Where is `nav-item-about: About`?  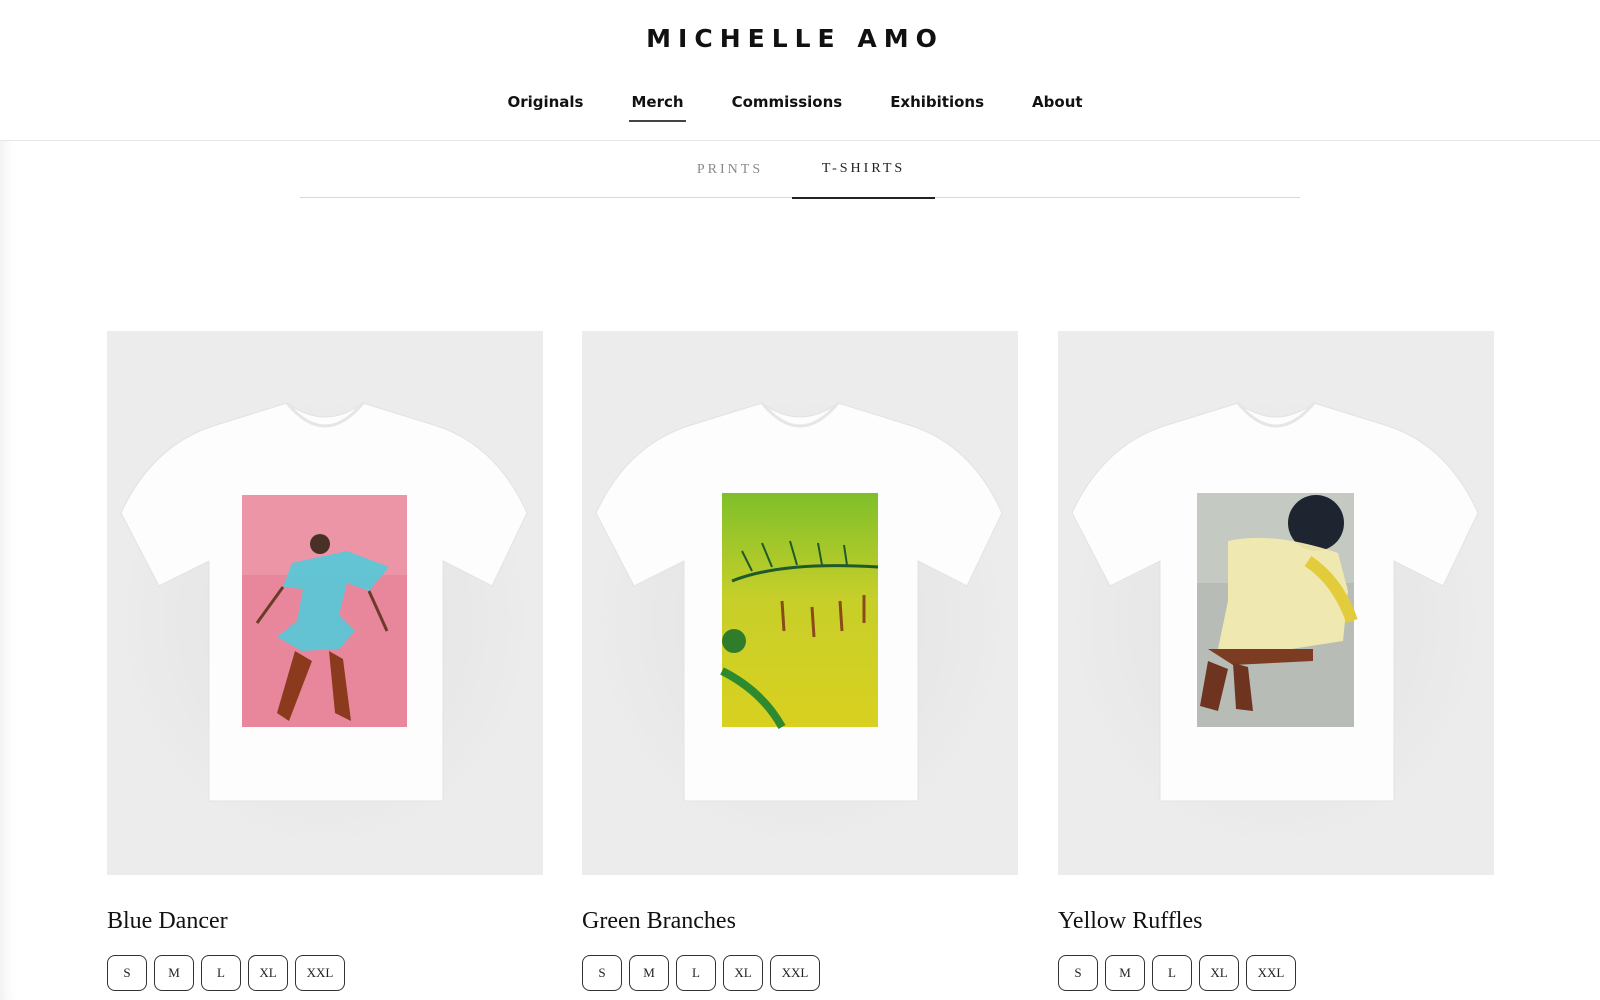
nav-item-about: About is located at coordinates (1057, 106).